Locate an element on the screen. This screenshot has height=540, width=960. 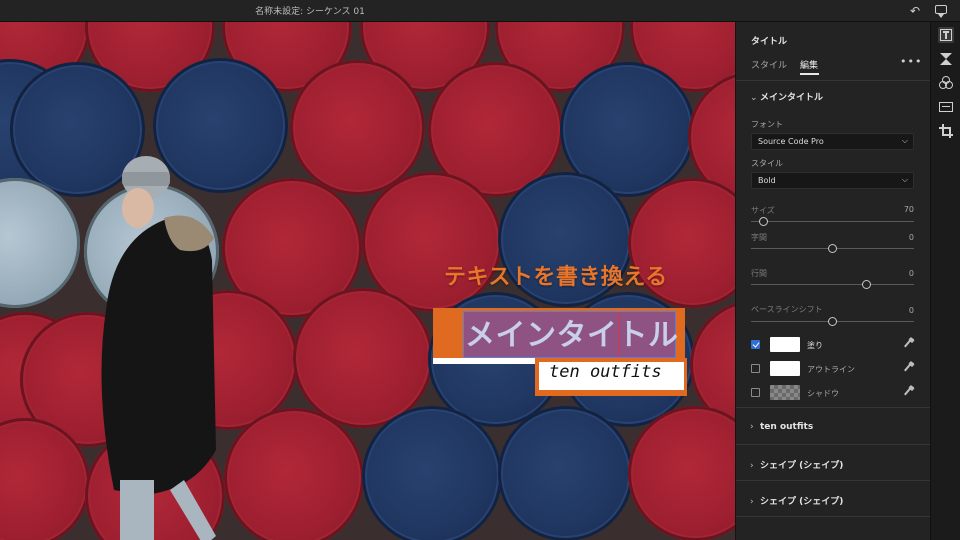
shadow-label: シャドウ is located at coordinates (823, 393).